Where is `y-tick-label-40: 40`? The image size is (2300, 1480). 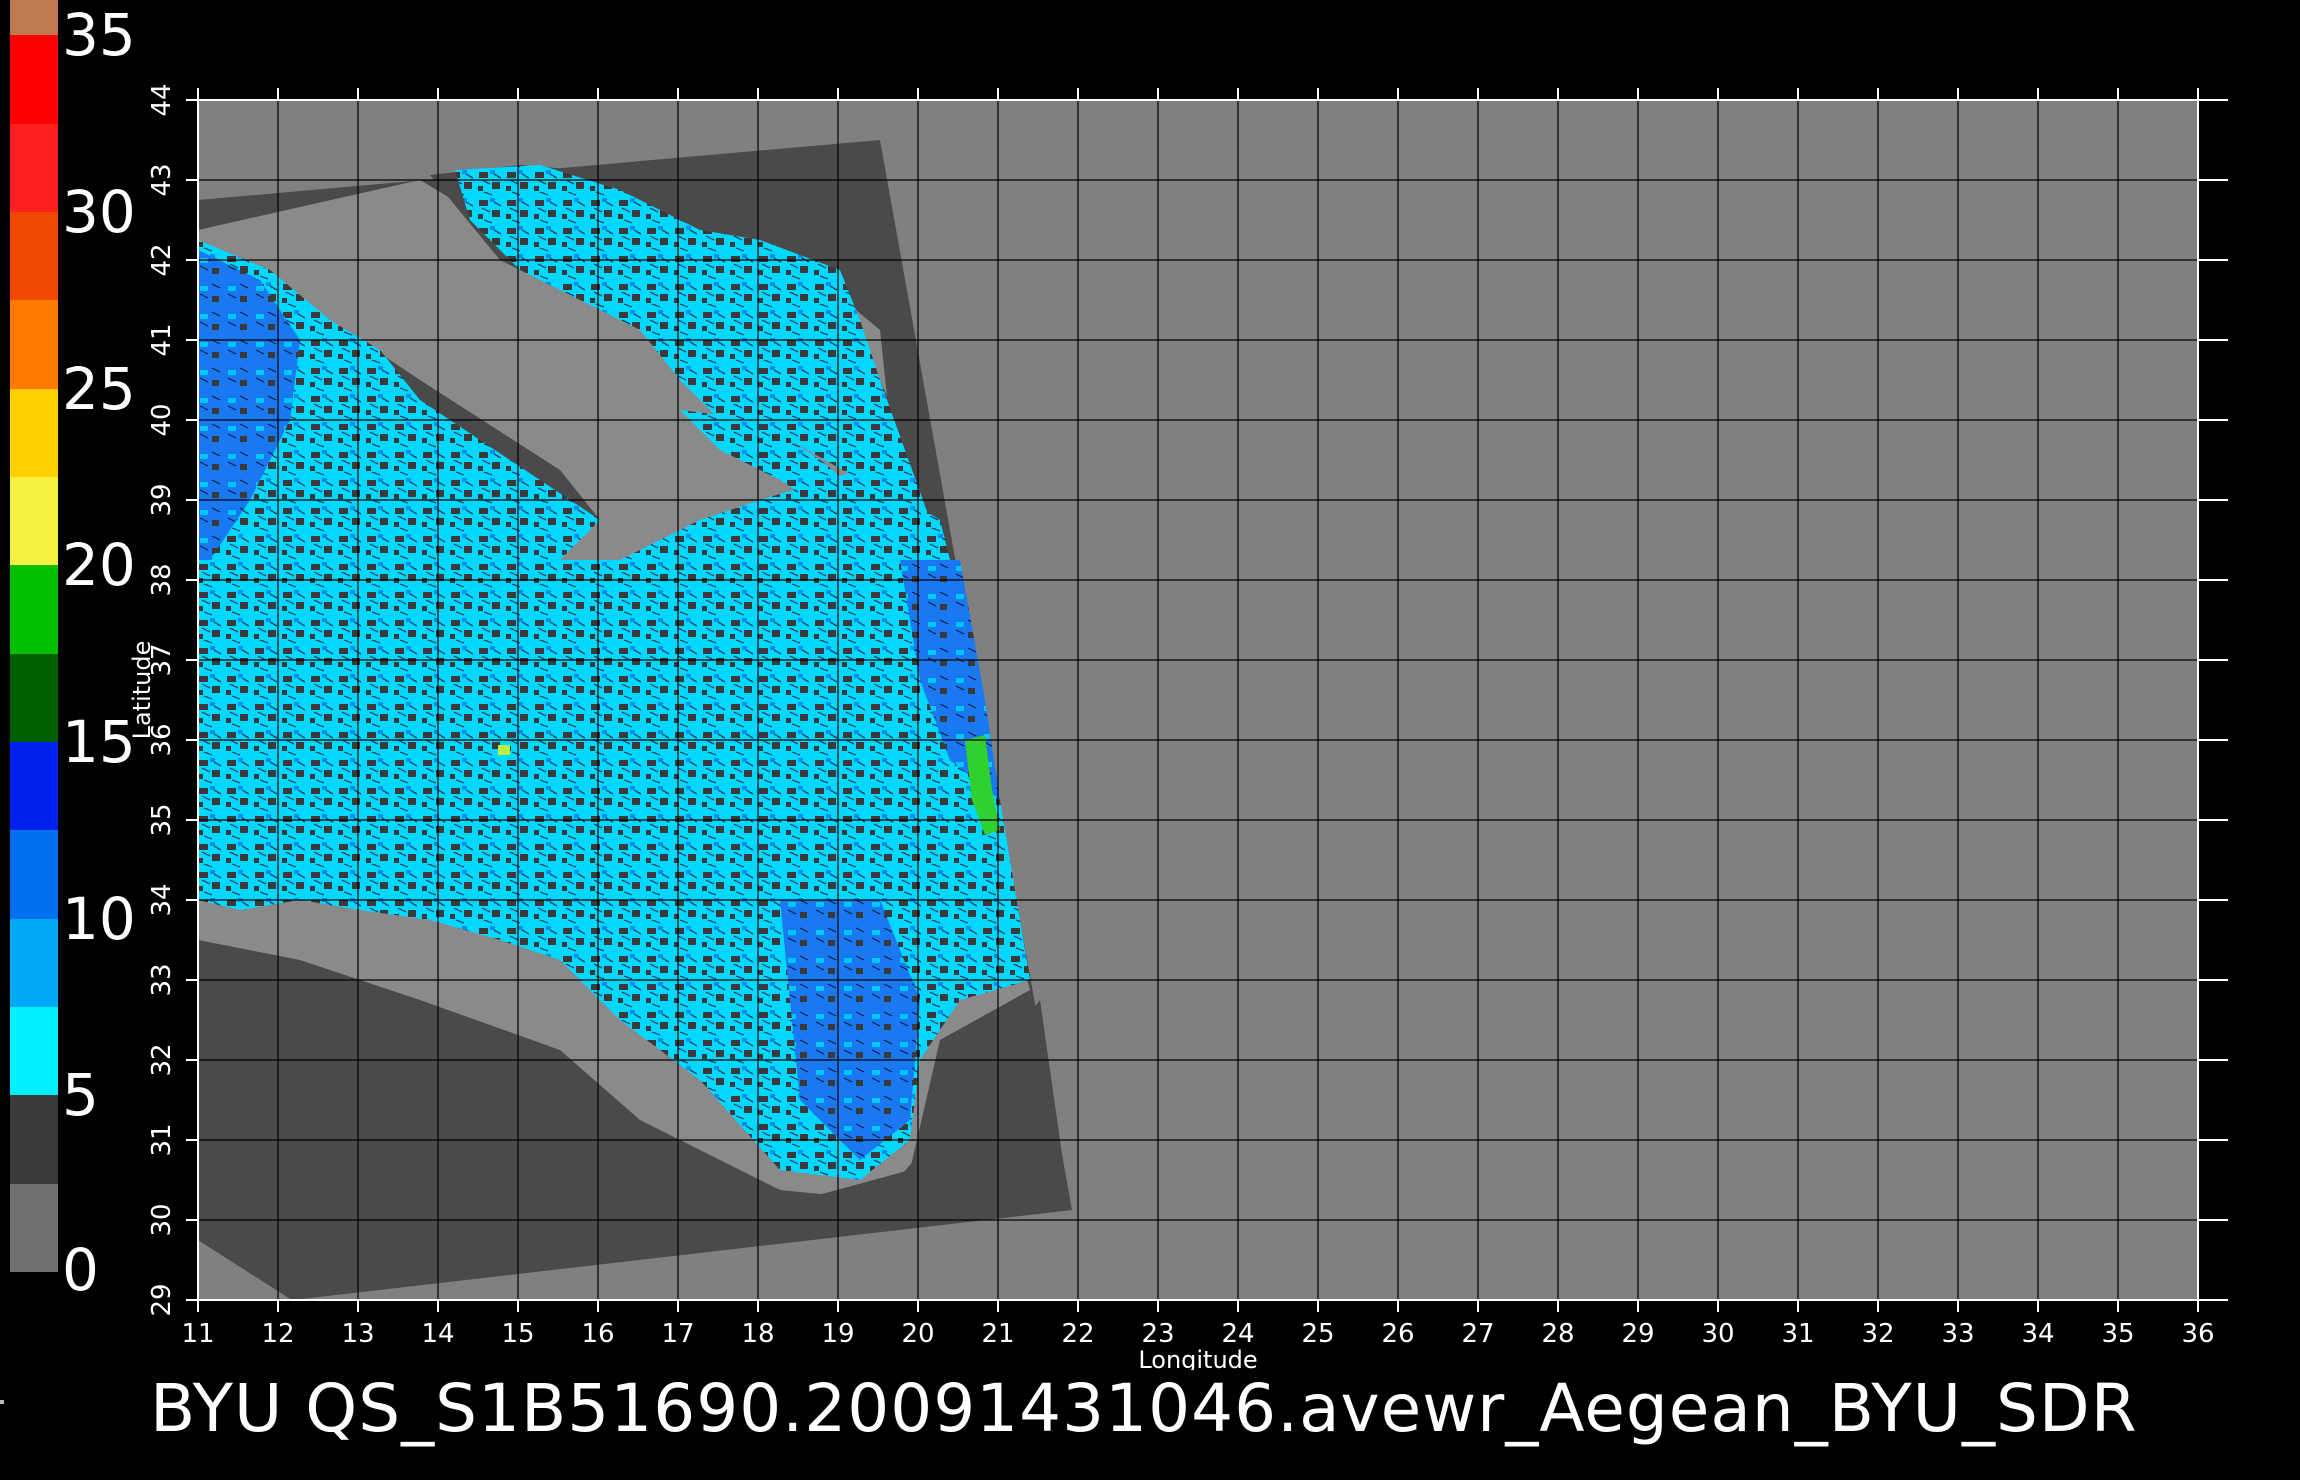
y-tick-label-40: 40 is located at coordinates (162, 419).